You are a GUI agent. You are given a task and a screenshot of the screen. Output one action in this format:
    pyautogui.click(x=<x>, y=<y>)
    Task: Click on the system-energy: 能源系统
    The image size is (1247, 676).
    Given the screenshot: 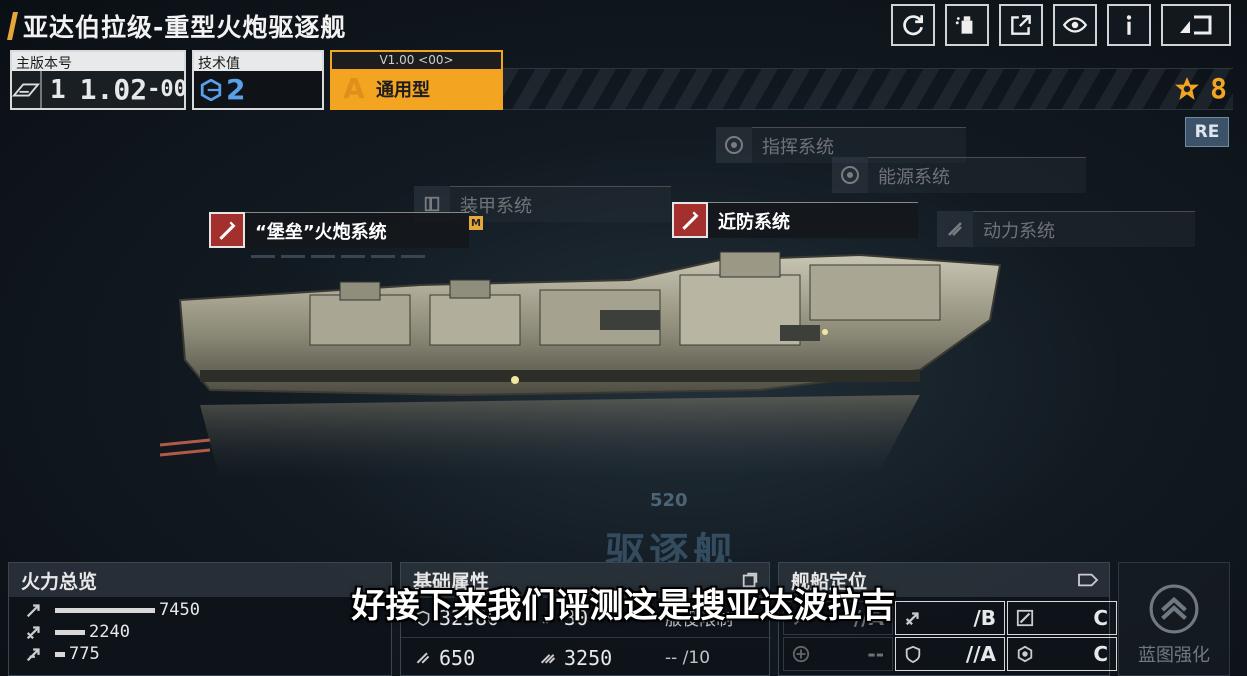 What is the action you would take?
    pyautogui.click(x=959, y=175)
    